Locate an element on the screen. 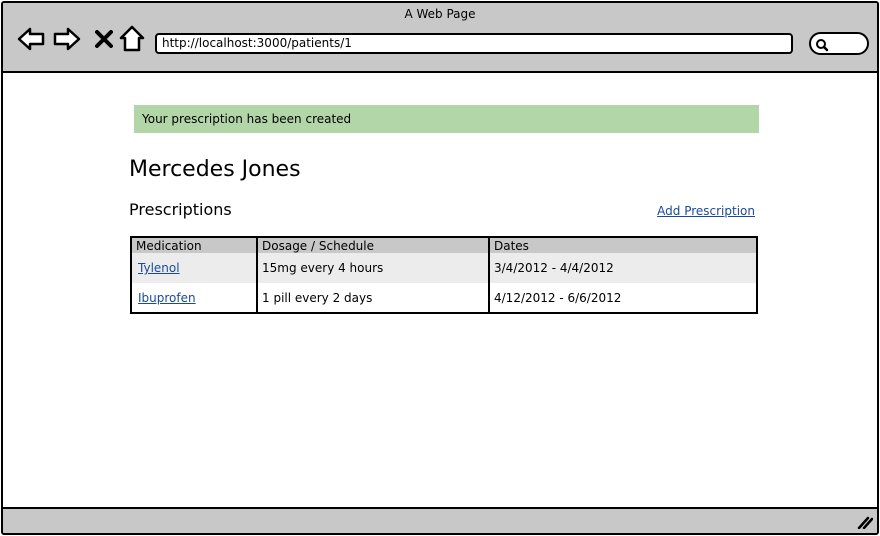 The height and width of the screenshot is (536, 880). close-icon is located at coordinates (104, 39).